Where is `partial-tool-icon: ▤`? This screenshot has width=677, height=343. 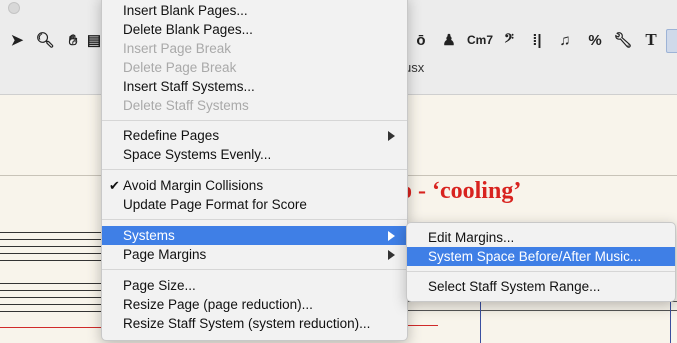 partial-tool-icon: ▤ is located at coordinates (94, 40).